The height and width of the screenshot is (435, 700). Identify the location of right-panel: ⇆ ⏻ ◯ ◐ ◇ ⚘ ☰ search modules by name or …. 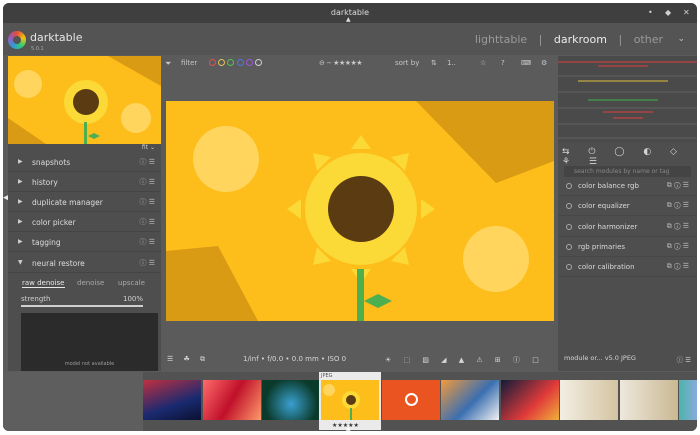
(627, 213).